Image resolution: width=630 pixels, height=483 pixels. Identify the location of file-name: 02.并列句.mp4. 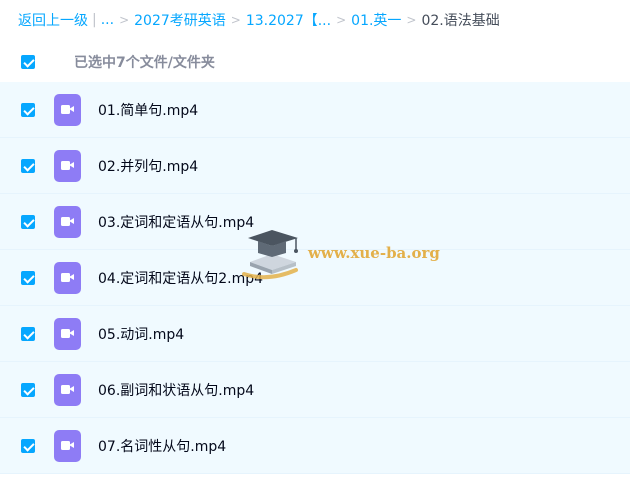
(148, 166).